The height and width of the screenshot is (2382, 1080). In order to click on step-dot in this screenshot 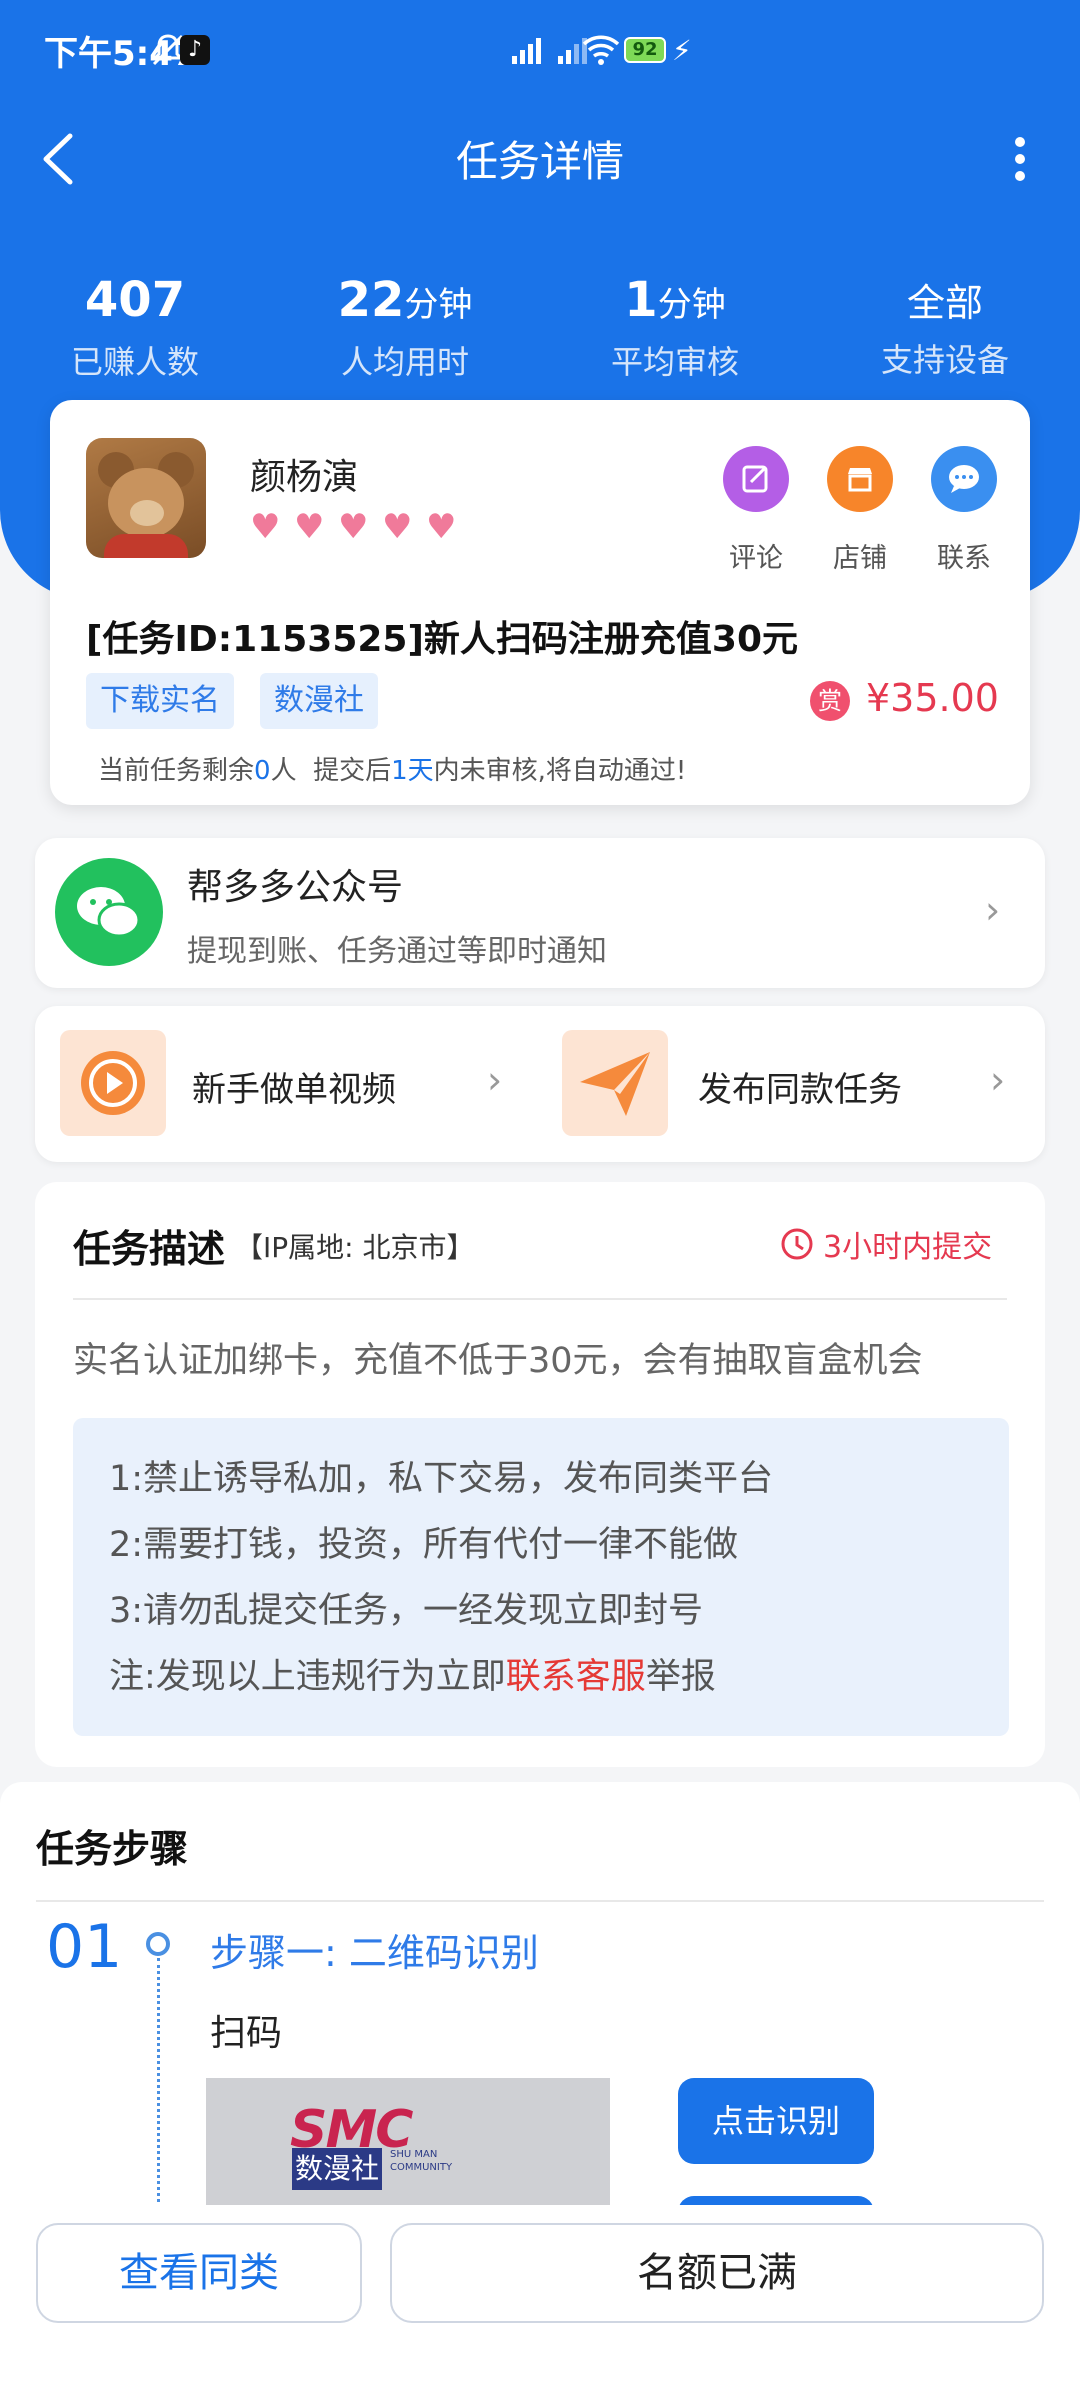, I will do `click(158, 1944)`.